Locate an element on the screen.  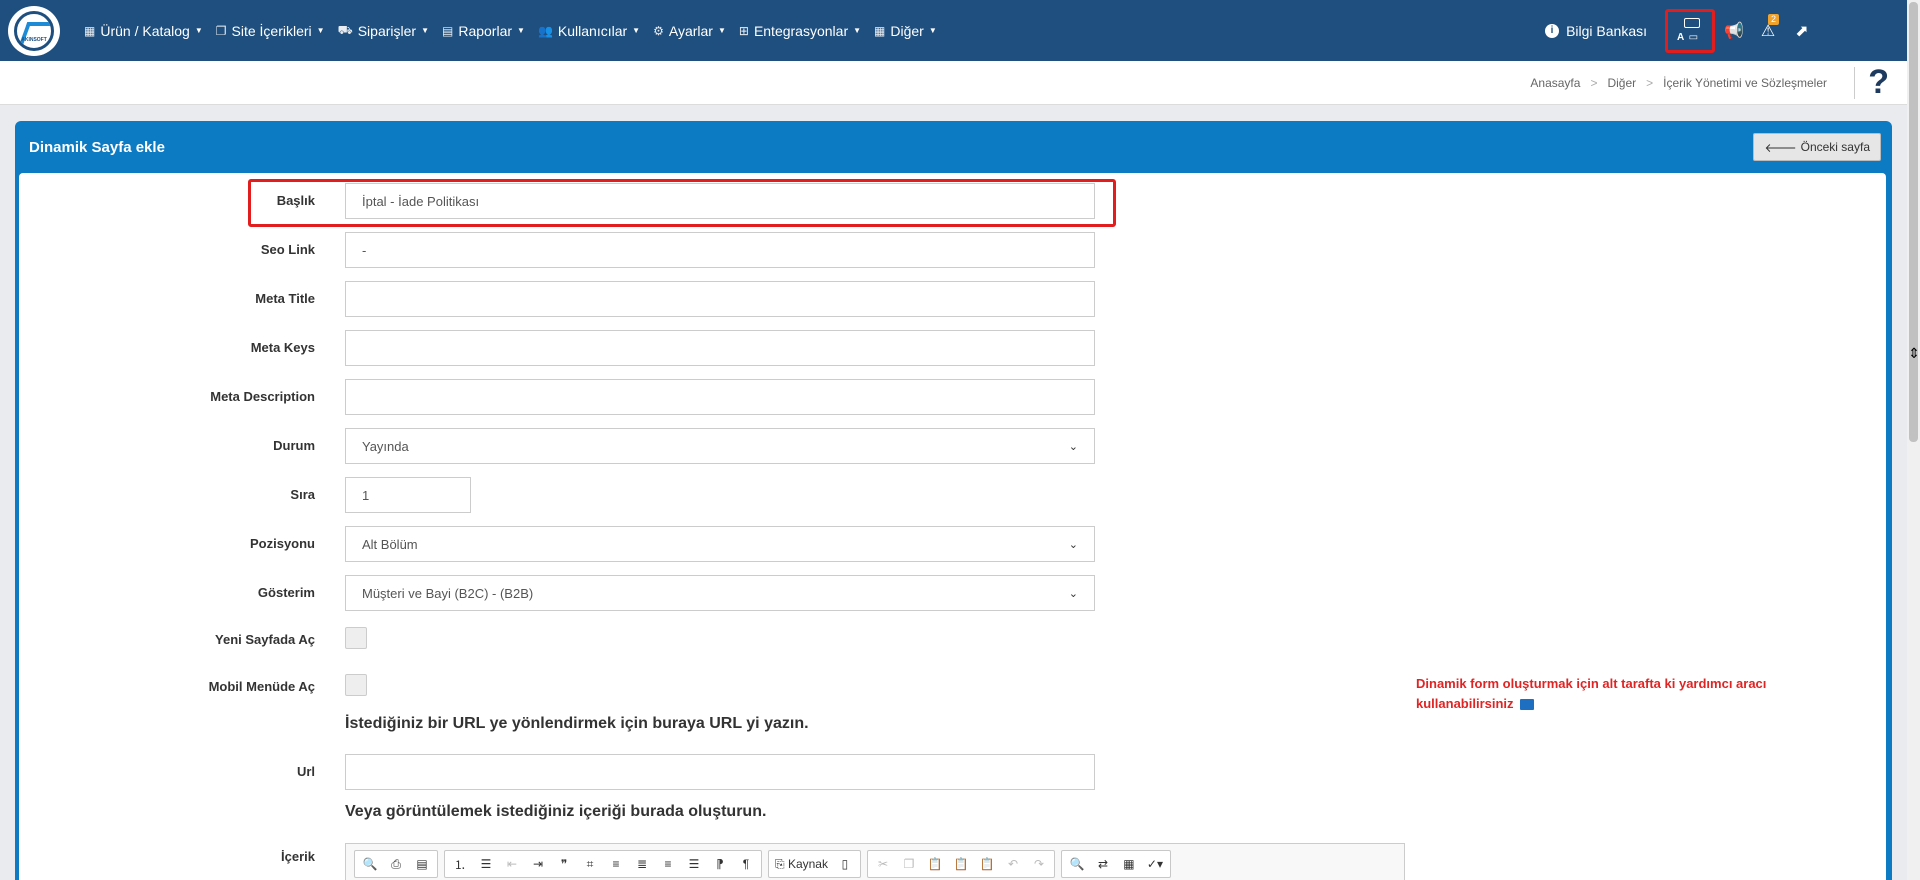
meta-title-input is located at coordinates (720, 299).